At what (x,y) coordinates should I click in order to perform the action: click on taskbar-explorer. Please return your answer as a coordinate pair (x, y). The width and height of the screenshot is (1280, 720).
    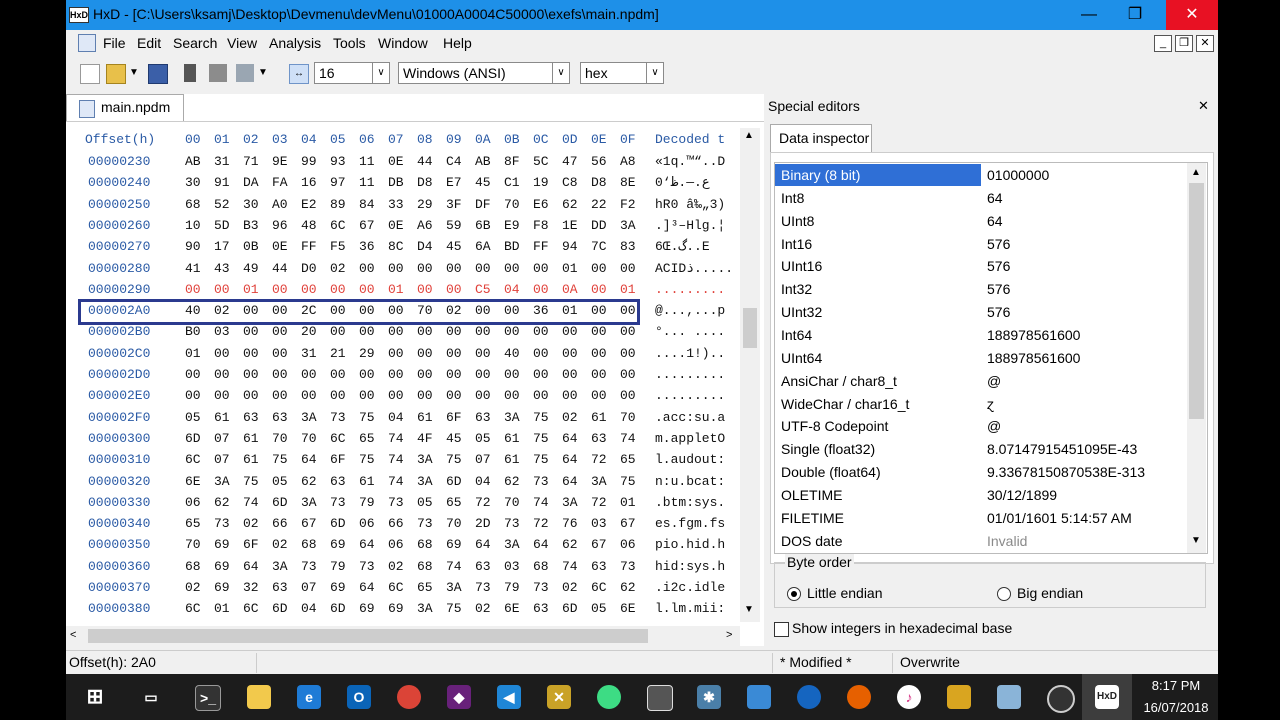
    Looking at the image, I should click on (259, 697).